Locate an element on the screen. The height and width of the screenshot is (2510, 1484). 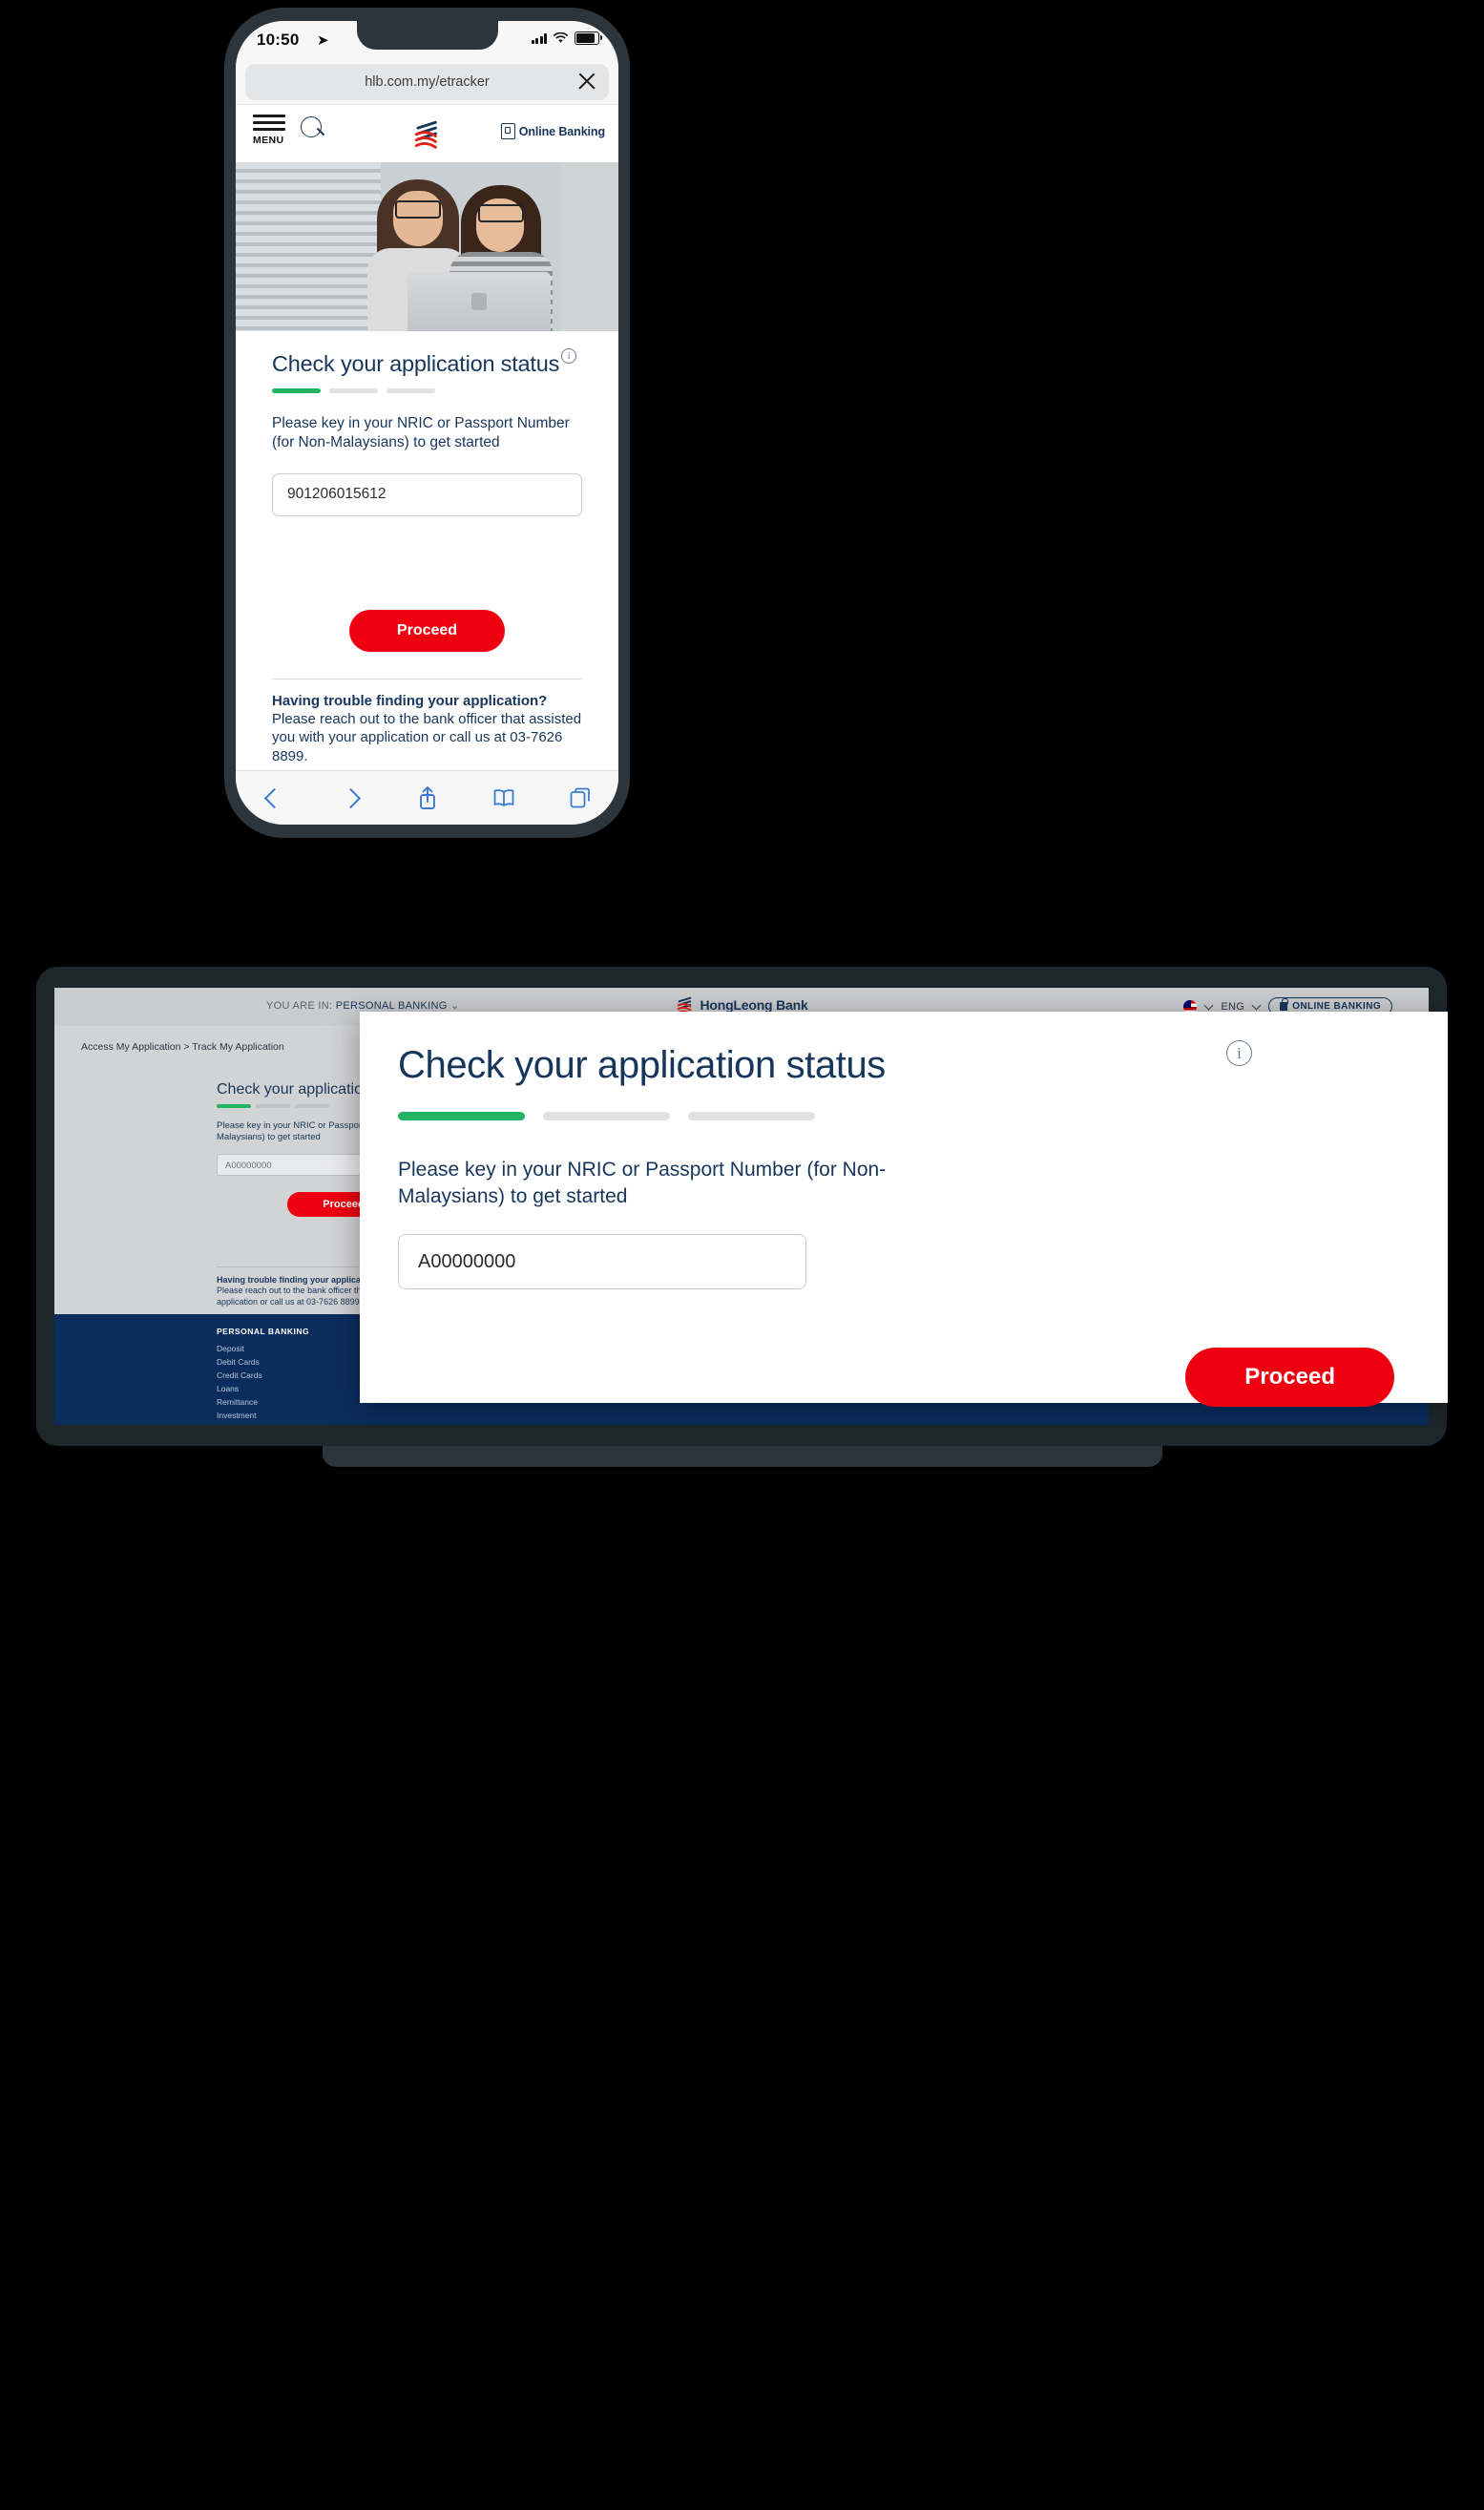
overlay-proceed-button: Proceed is located at coordinates (1289, 1377).